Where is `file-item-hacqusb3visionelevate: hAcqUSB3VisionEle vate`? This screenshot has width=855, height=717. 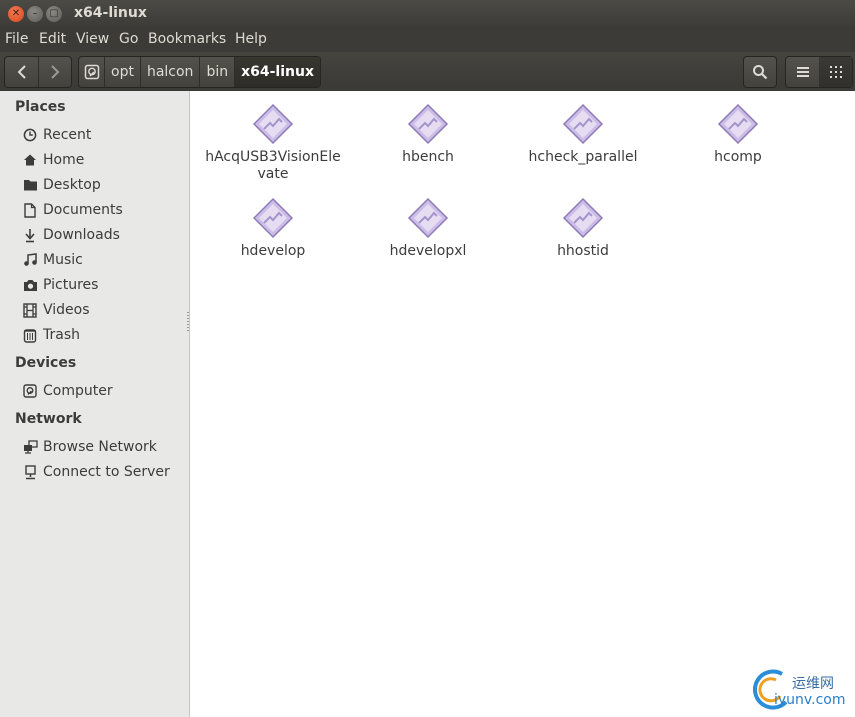
file-item-hacqusb3visionelevate: hAcqUSB3VisionEle vate is located at coordinates (273, 143).